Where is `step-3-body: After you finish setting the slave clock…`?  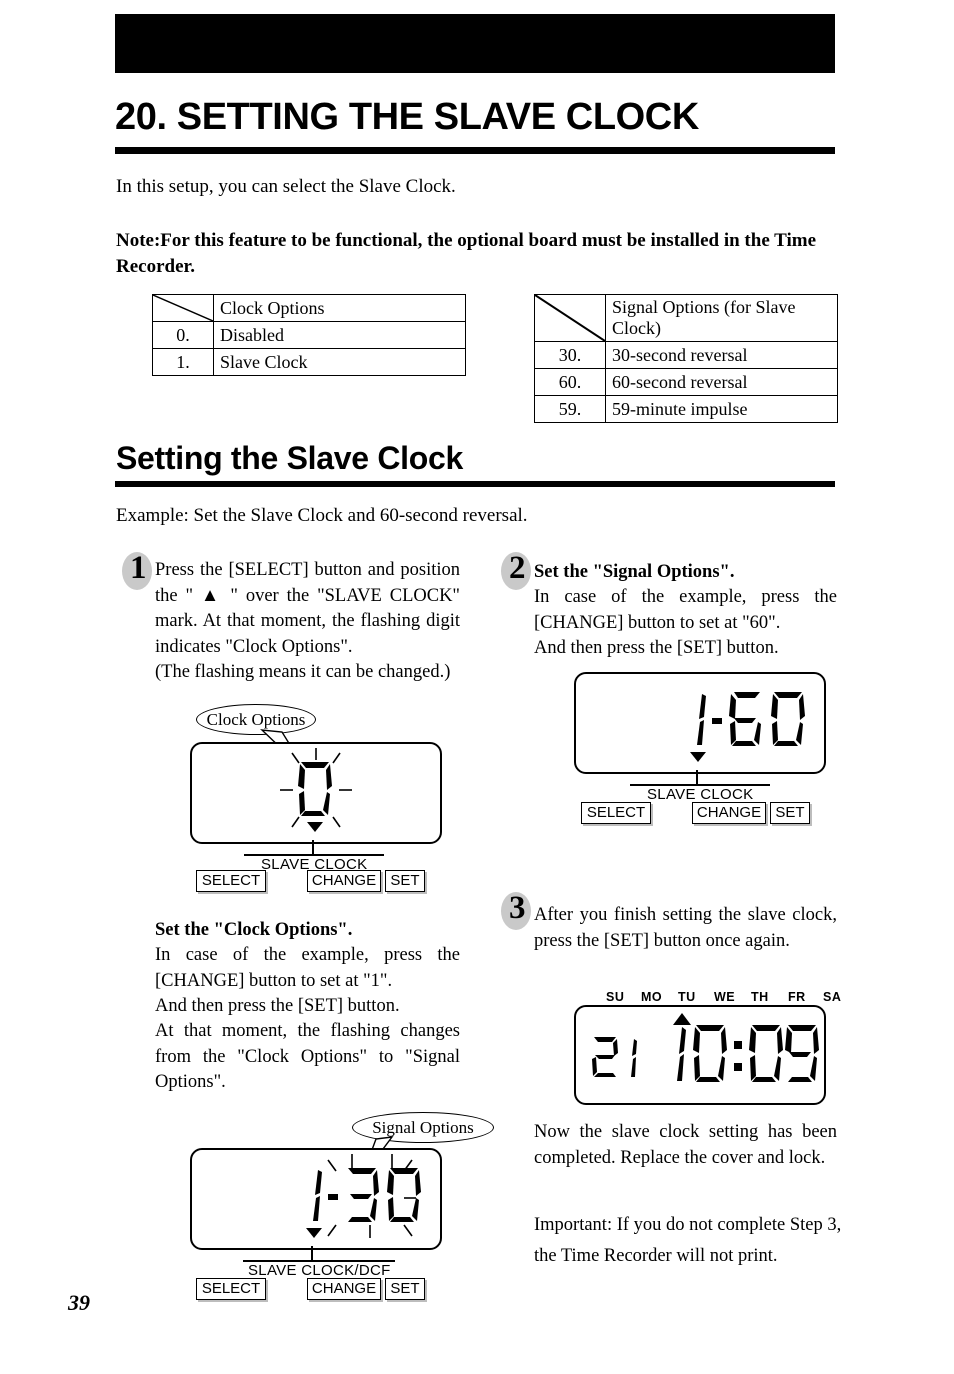
step-3-body: After you finish setting the slave clock… is located at coordinates (685, 928).